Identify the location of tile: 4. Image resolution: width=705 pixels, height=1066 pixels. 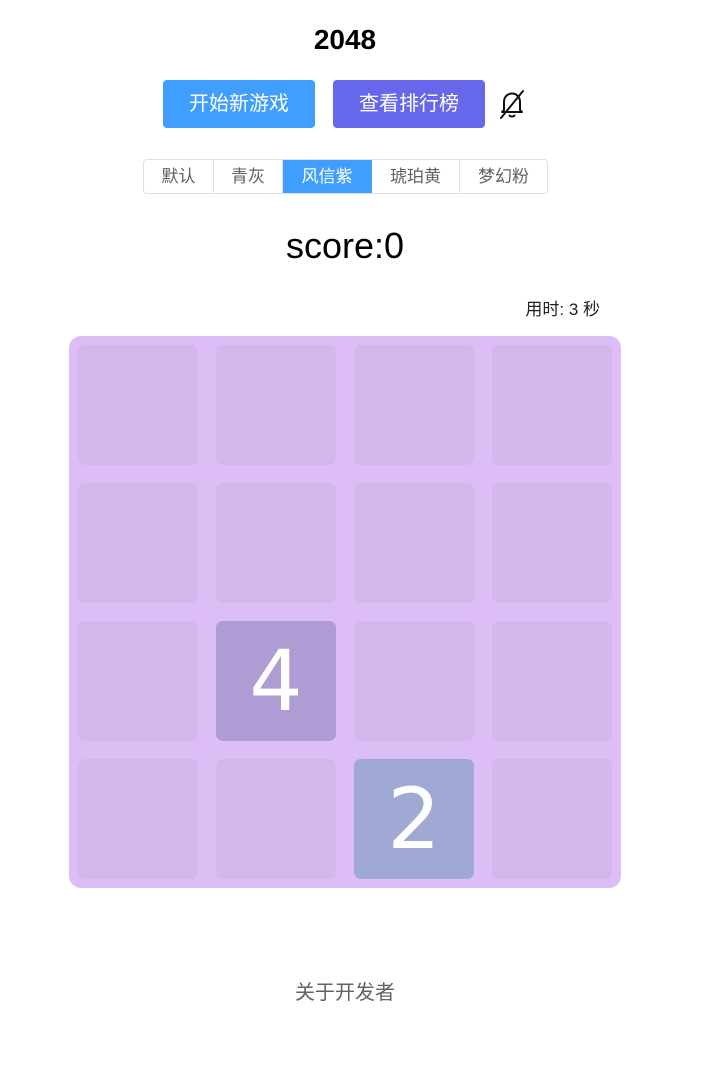
(276, 681).